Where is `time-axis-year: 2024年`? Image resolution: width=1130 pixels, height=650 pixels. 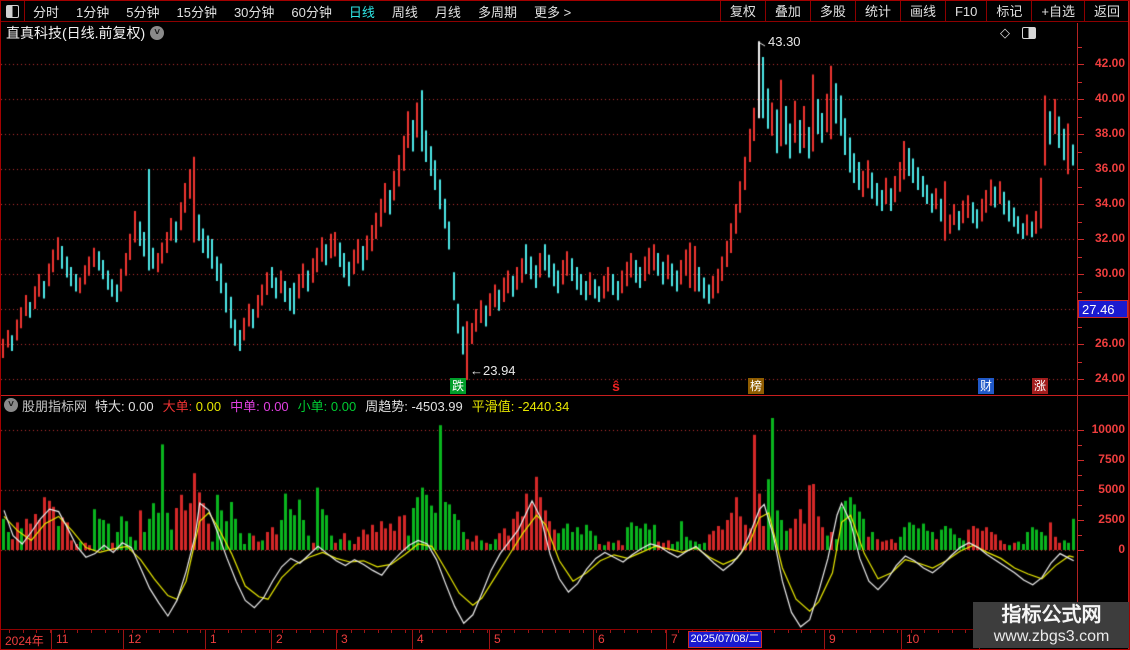
time-axis-year: 2024年 is located at coordinates (24, 641).